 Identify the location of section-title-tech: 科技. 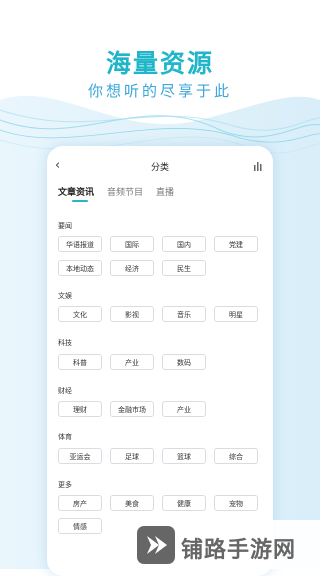
(65, 343).